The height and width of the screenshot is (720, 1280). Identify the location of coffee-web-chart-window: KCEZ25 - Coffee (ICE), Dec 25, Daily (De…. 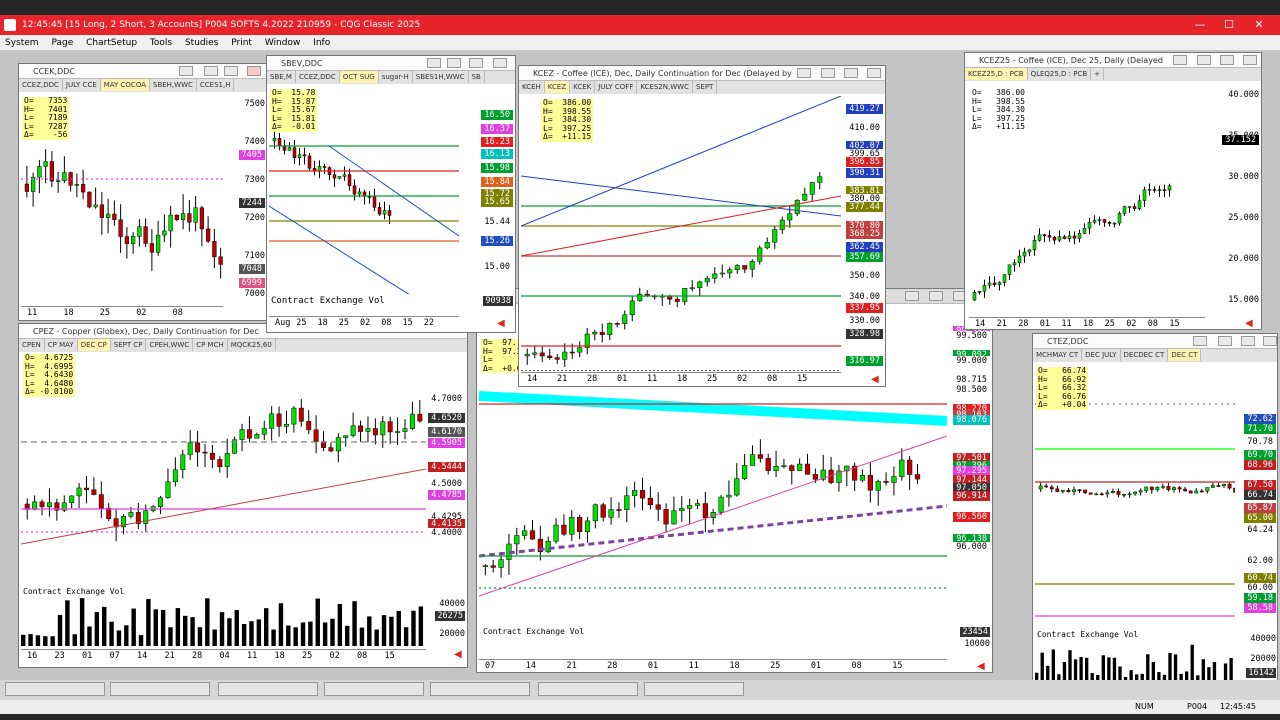
(1113, 191).